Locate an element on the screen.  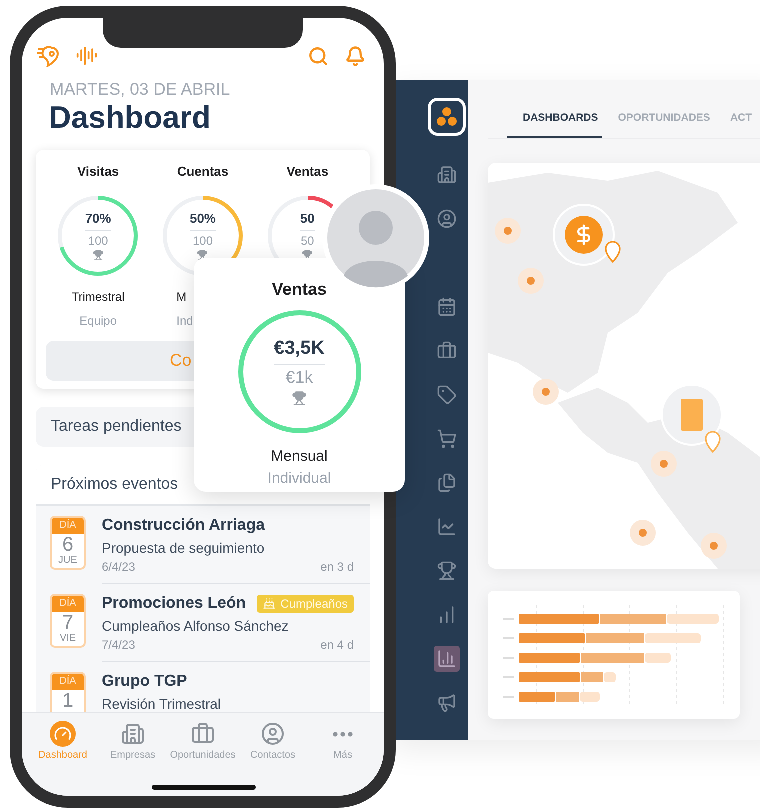
calendar-badge: DÍA 1 is located at coordinates (68, 692).